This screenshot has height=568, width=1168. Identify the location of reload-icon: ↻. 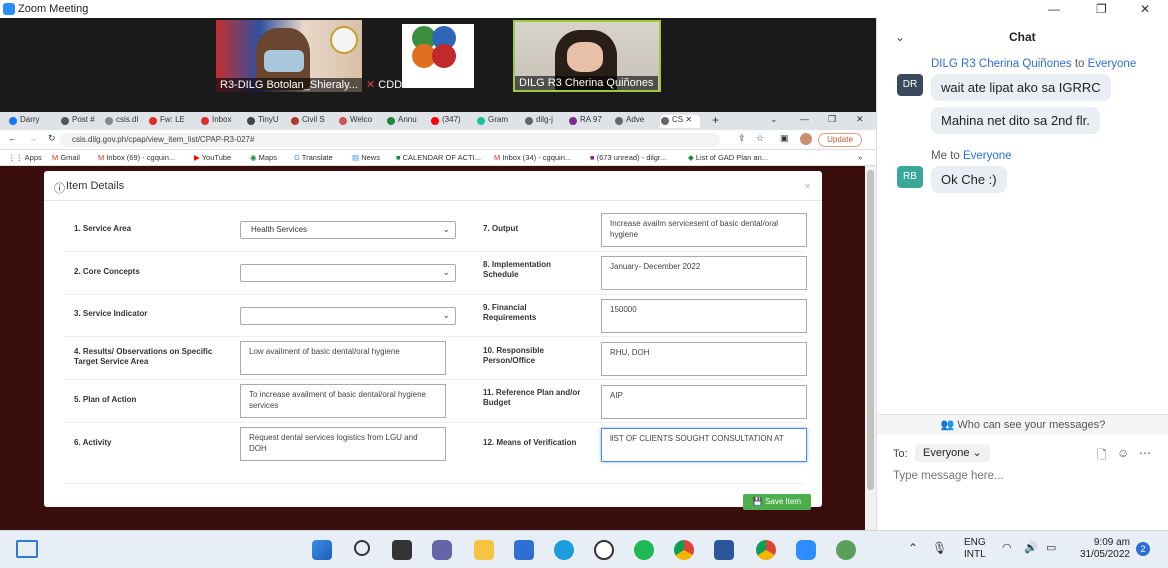
(52, 138).